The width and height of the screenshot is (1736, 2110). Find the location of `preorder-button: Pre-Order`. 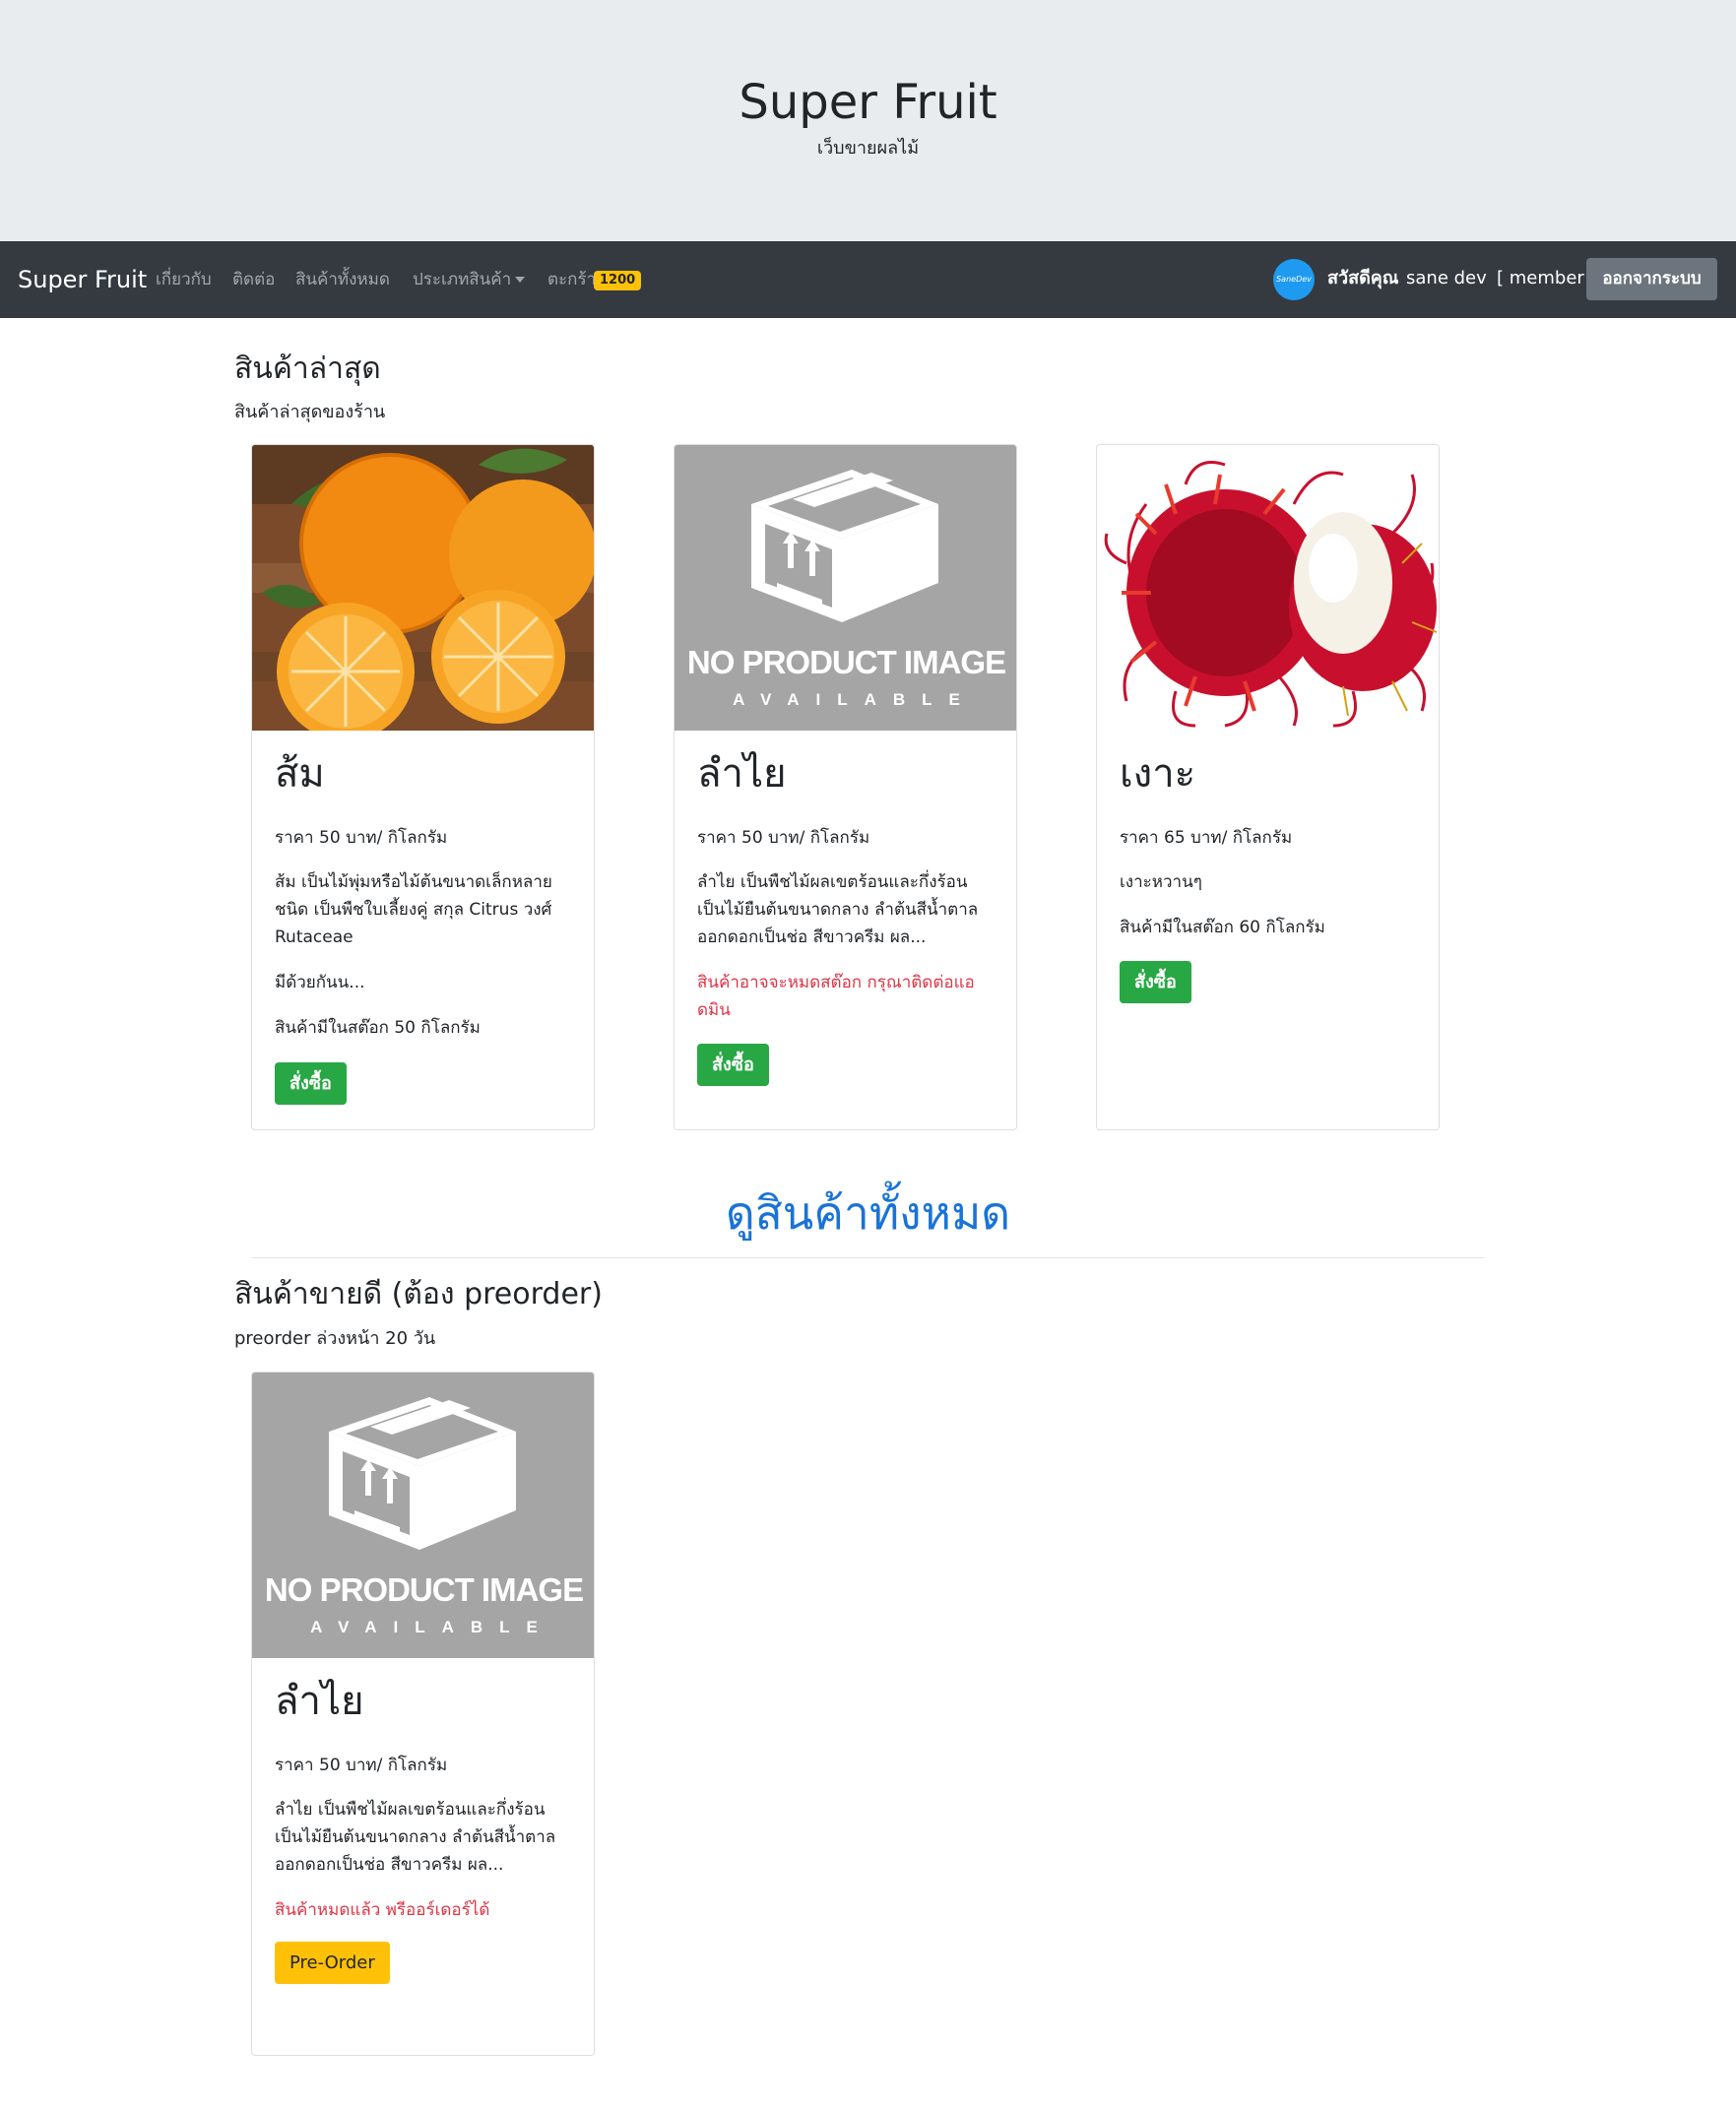

preorder-button: Pre-Order is located at coordinates (333, 1963).